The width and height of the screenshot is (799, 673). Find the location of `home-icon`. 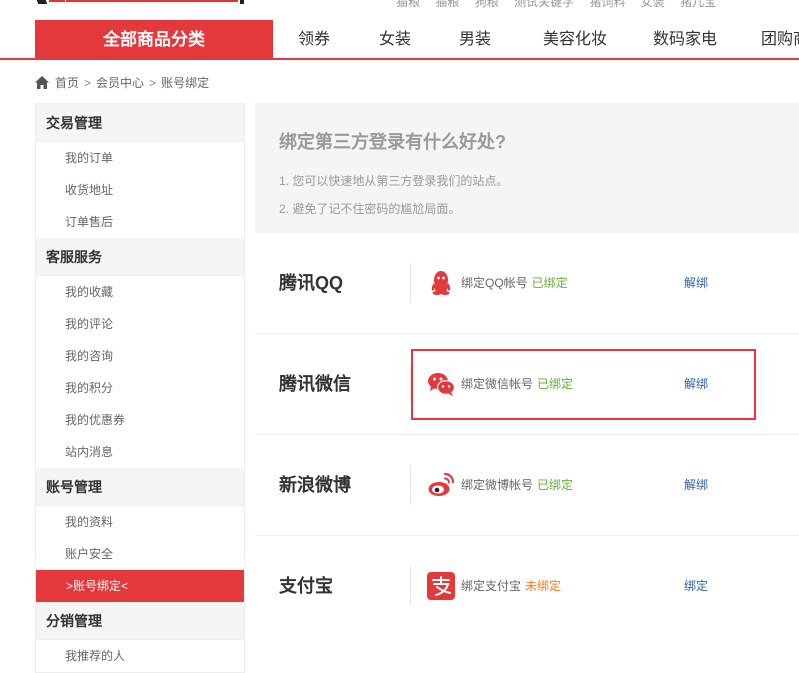

home-icon is located at coordinates (42, 82).